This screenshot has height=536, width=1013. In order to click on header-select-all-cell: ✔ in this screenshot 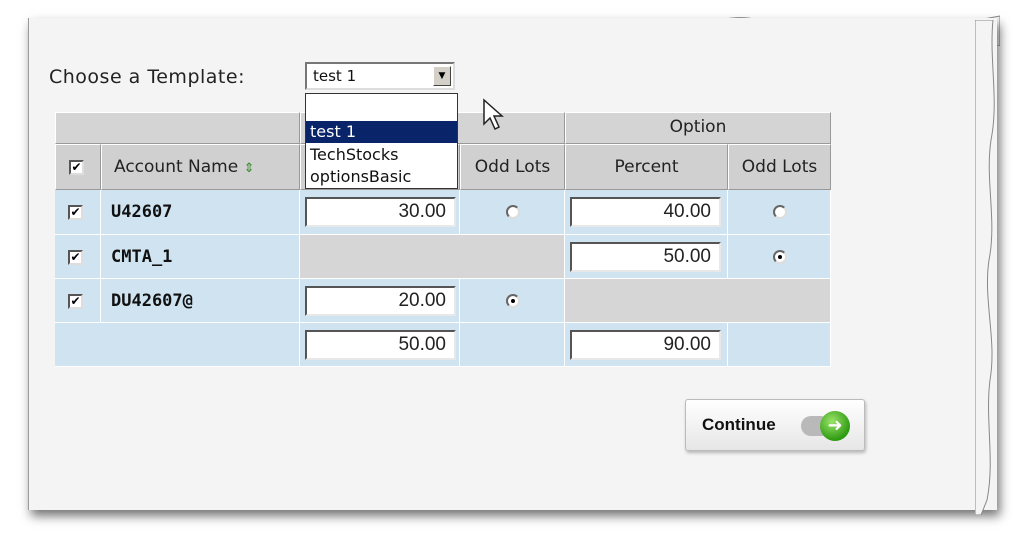, I will do `click(78, 167)`.